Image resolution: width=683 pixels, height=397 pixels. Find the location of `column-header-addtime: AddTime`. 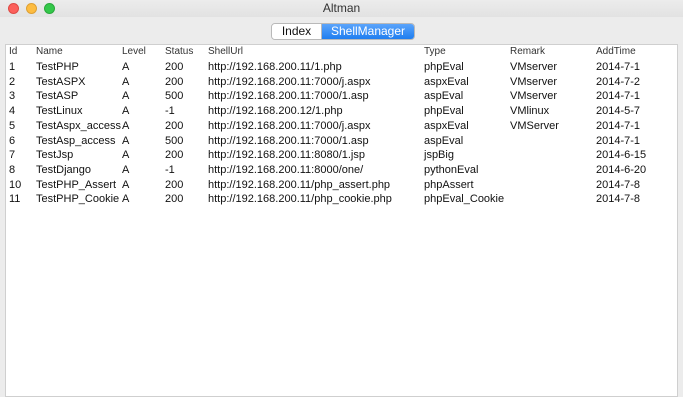

column-header-addtime: AddTime is located at coordinates (616, 52).